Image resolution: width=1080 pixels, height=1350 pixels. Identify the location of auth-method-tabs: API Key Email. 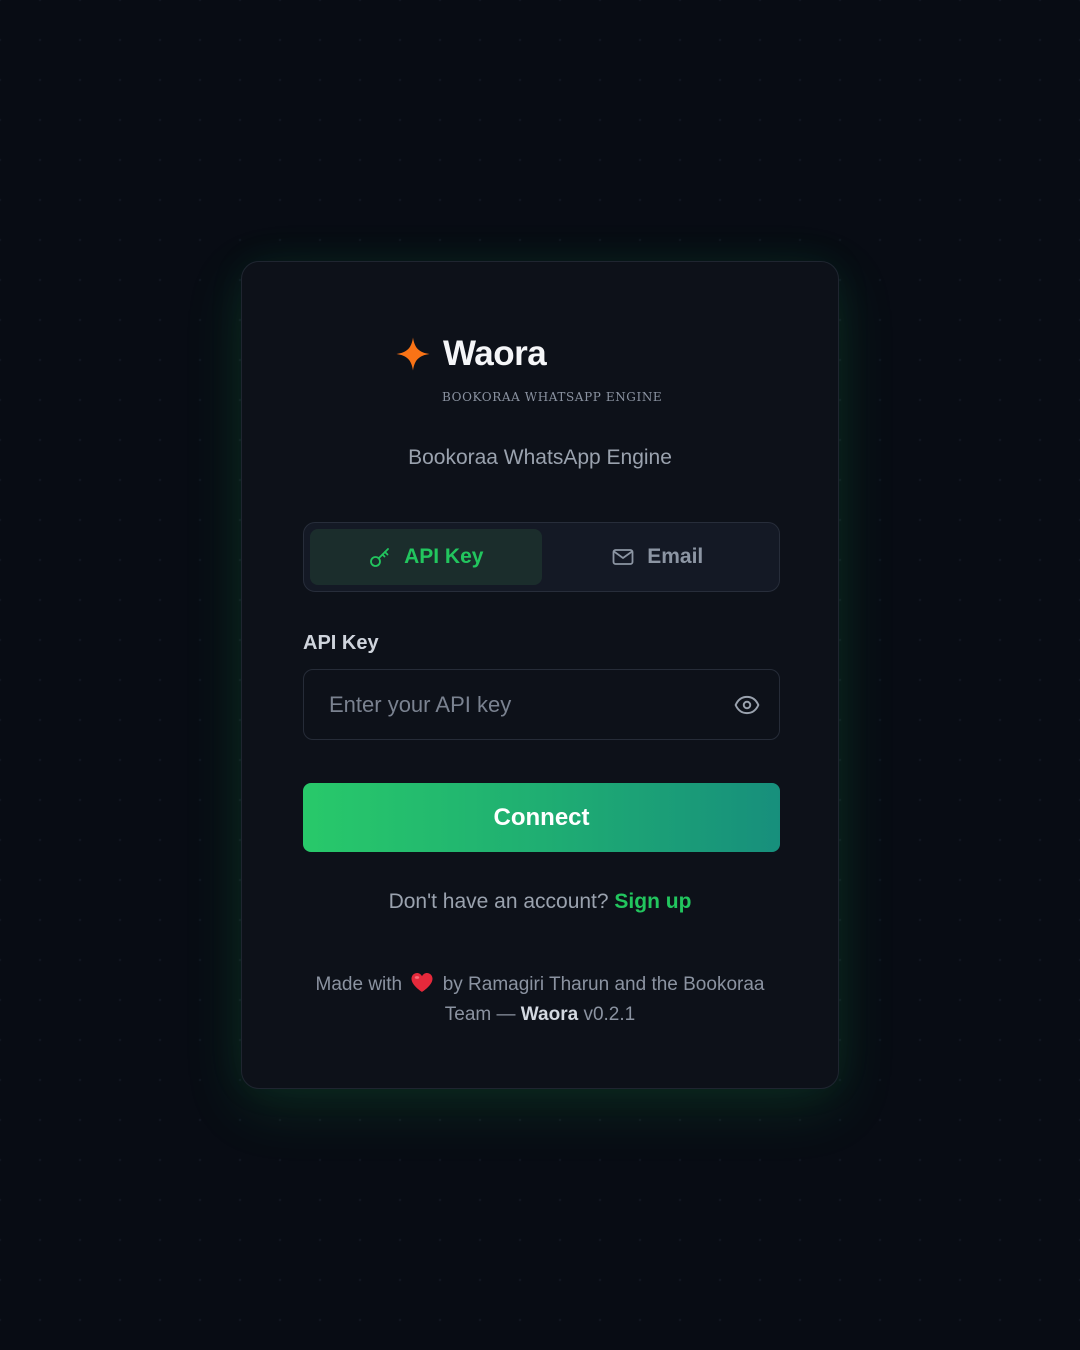
(541, 557).